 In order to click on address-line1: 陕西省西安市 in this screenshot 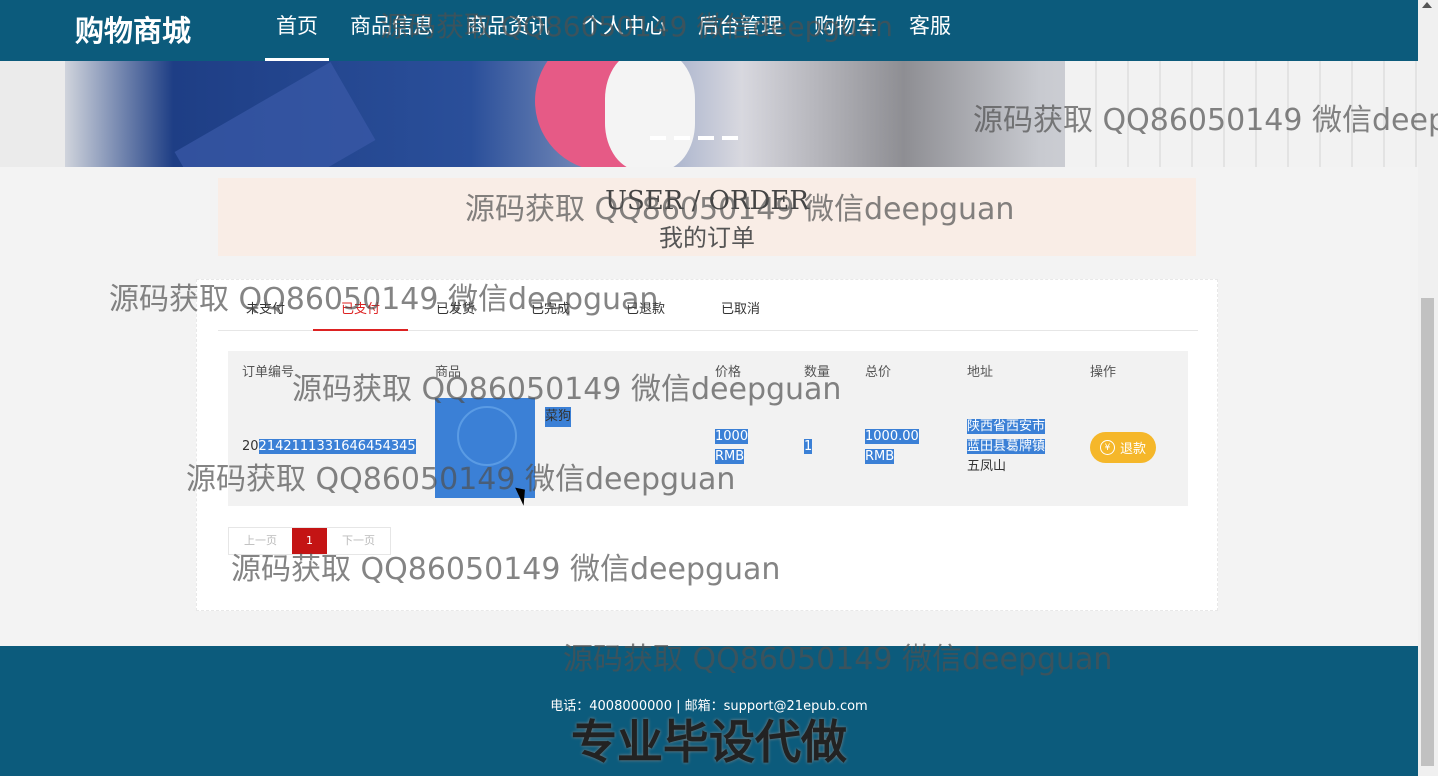, I will do `click(1006, 426)`.